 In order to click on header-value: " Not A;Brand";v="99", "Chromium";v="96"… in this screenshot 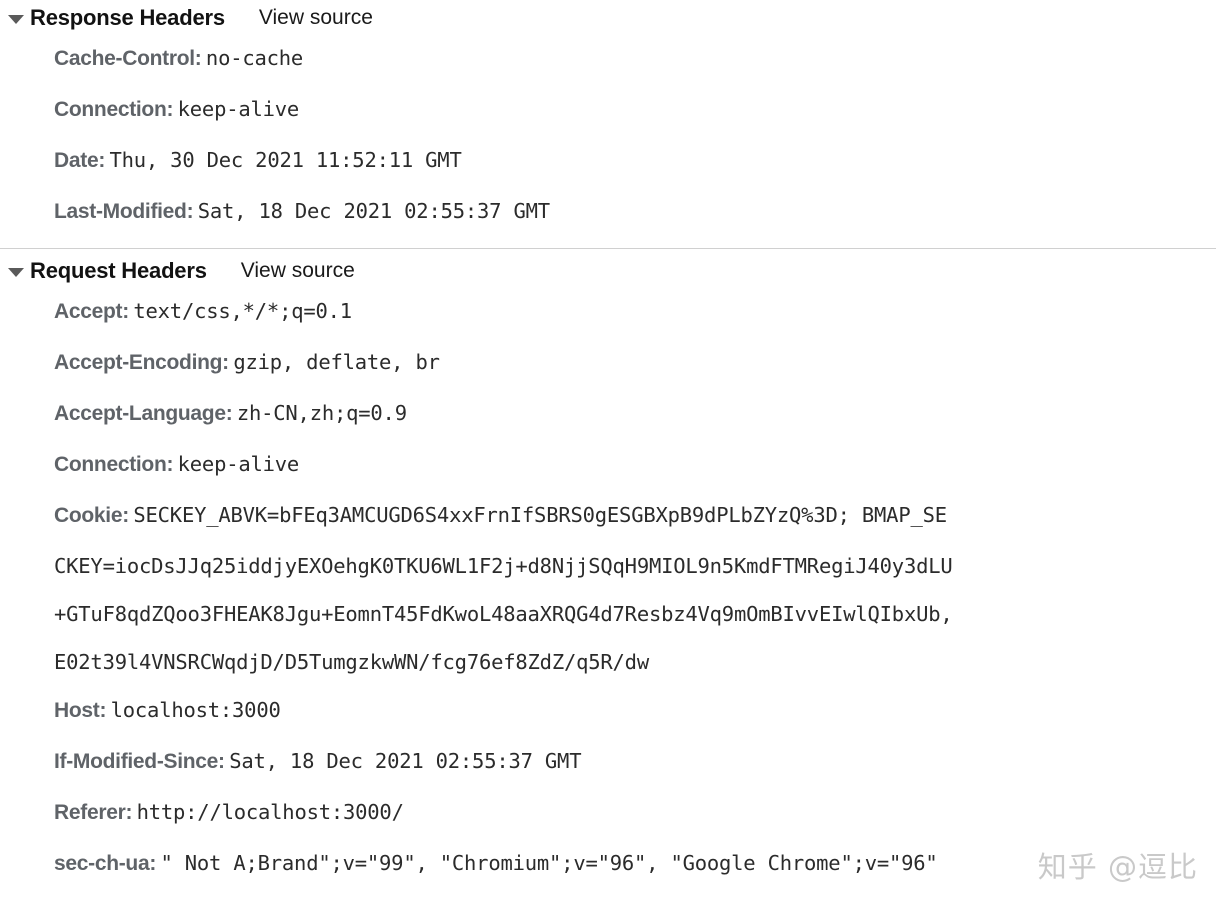, I will do `click(549, 863)`.